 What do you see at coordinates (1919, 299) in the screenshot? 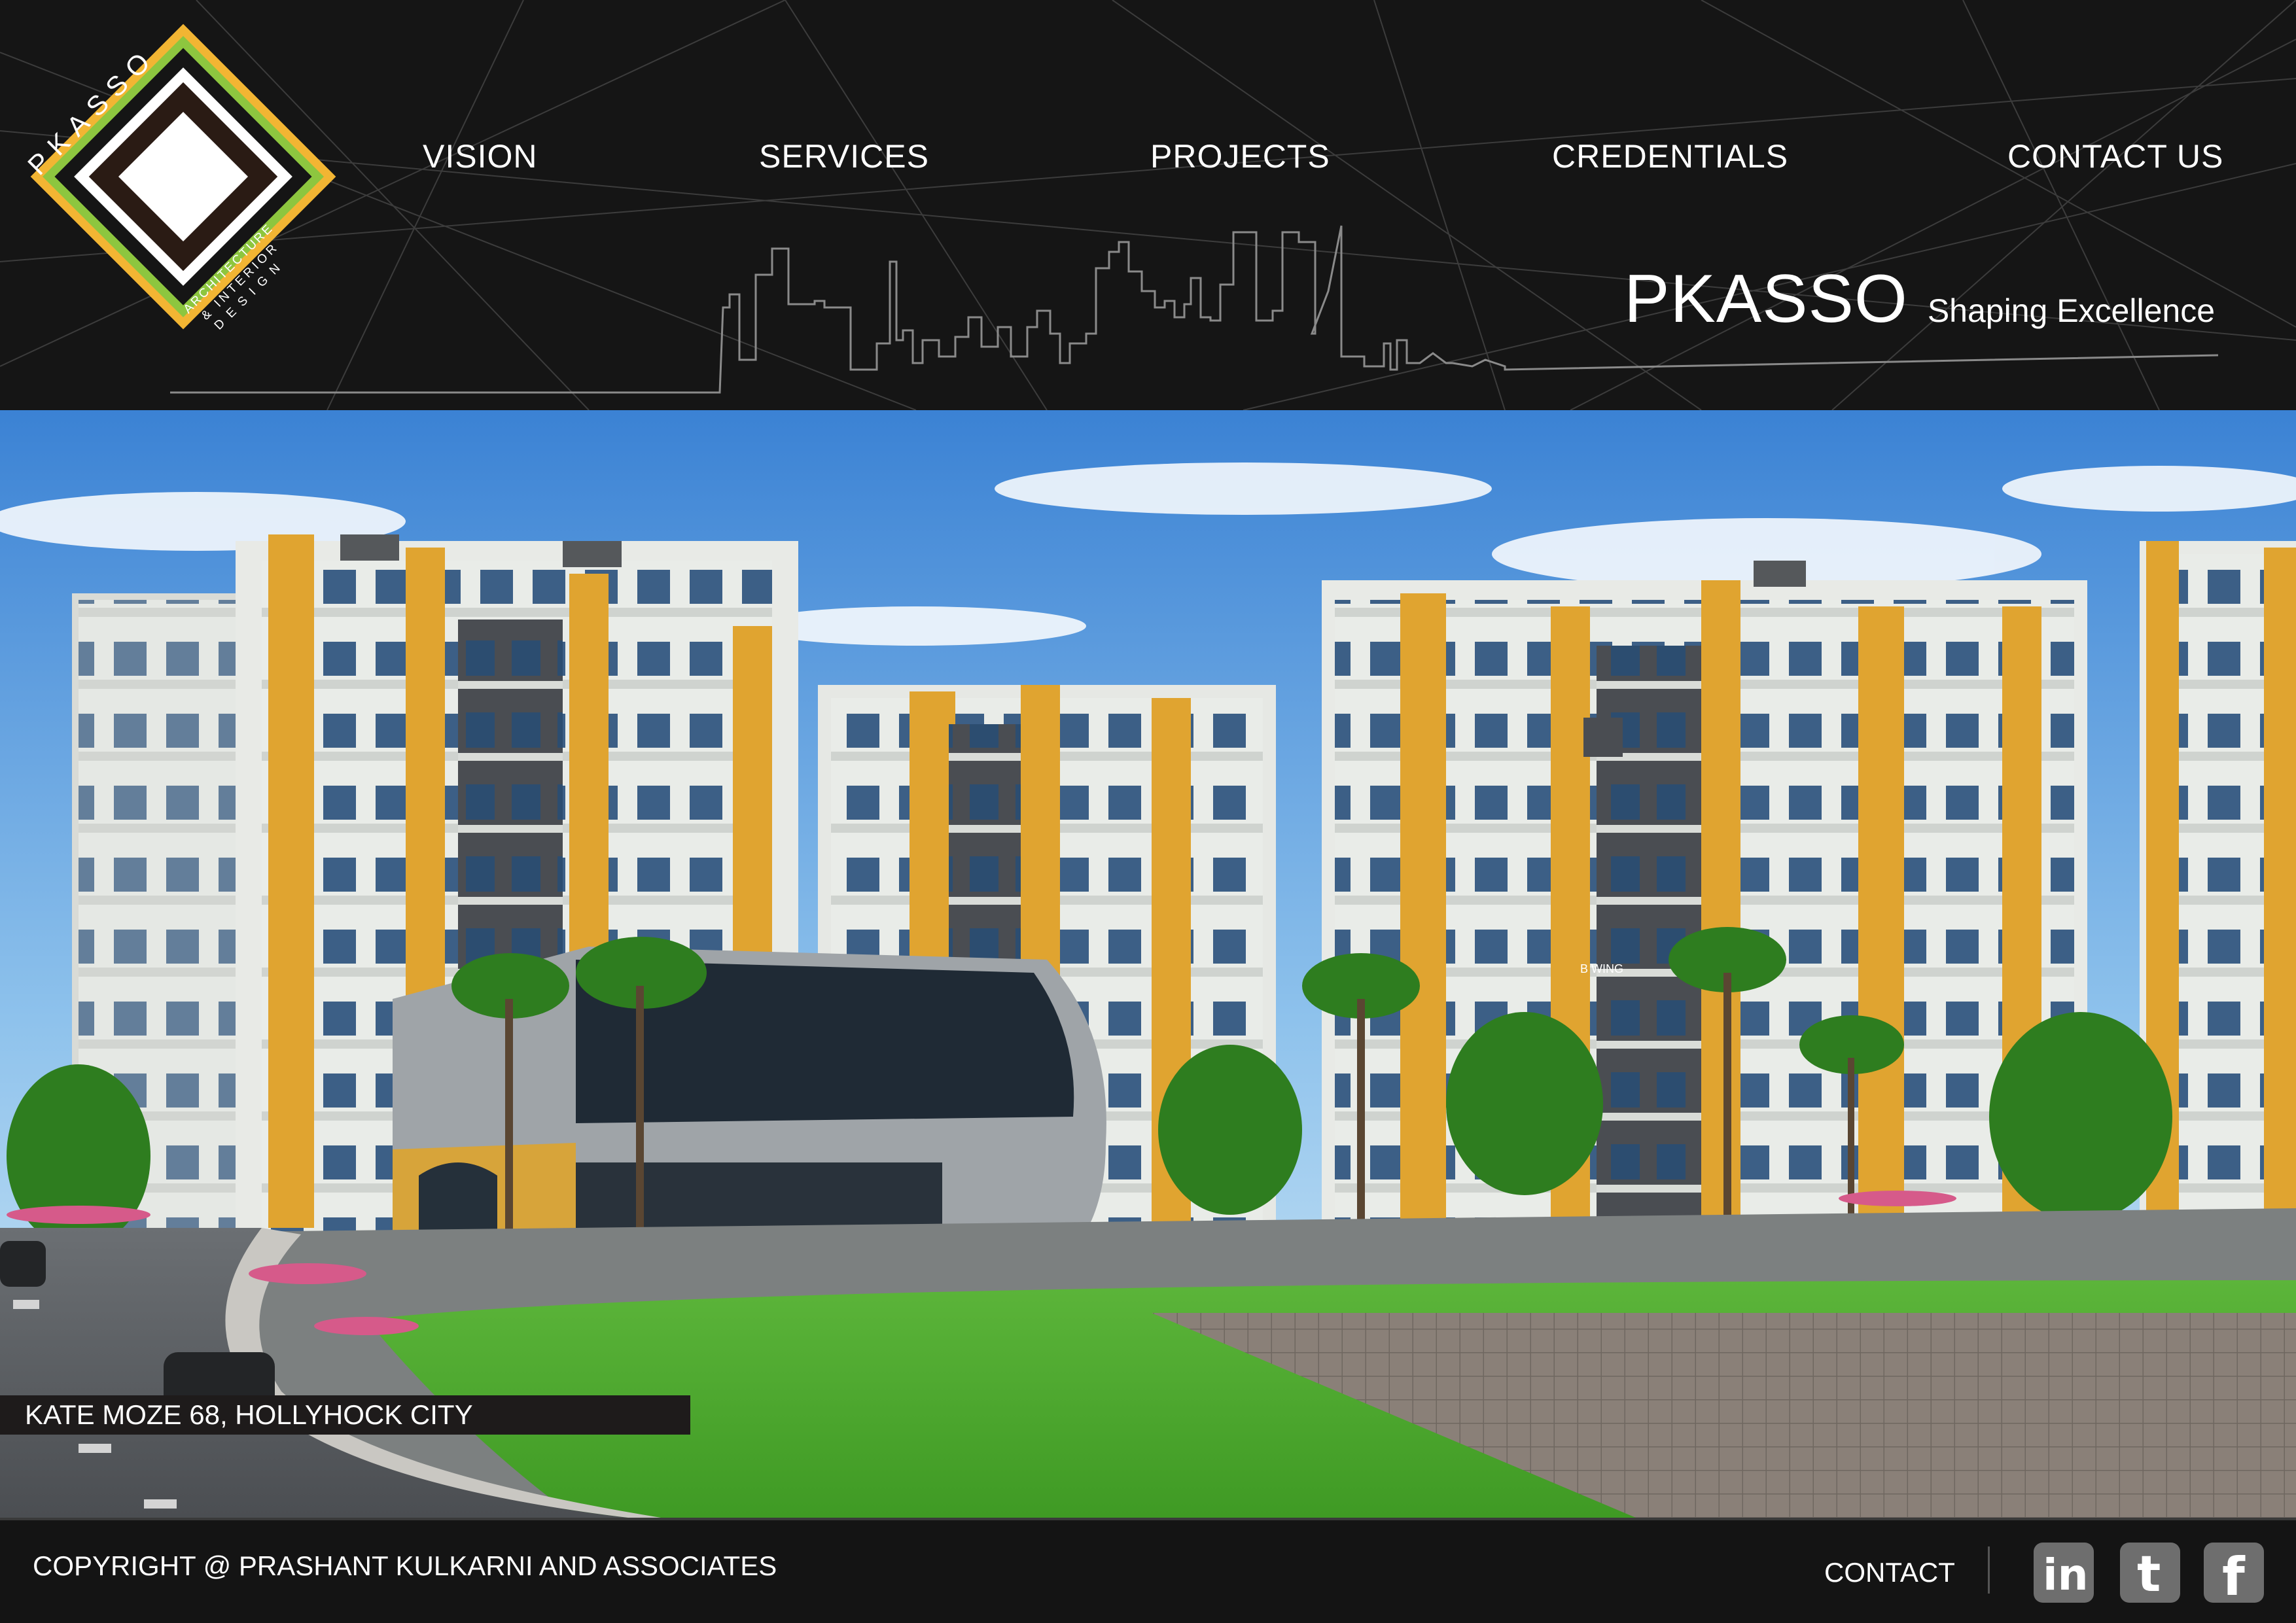
I see `brand-heading: PKASSO Shaping Excellence` at bounding box center [1919, 299].